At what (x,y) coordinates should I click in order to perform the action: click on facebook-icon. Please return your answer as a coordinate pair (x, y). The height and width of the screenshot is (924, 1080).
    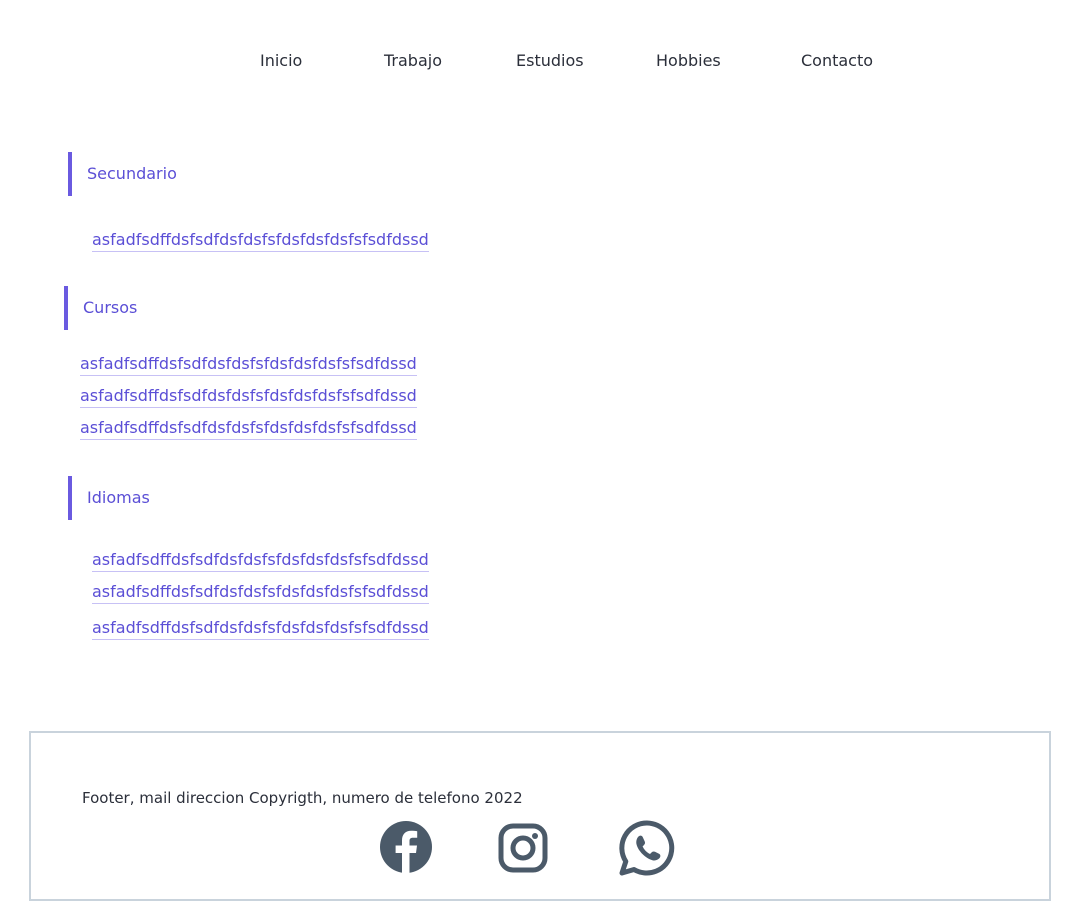
    Looking at the image, I should click on (406, 847).